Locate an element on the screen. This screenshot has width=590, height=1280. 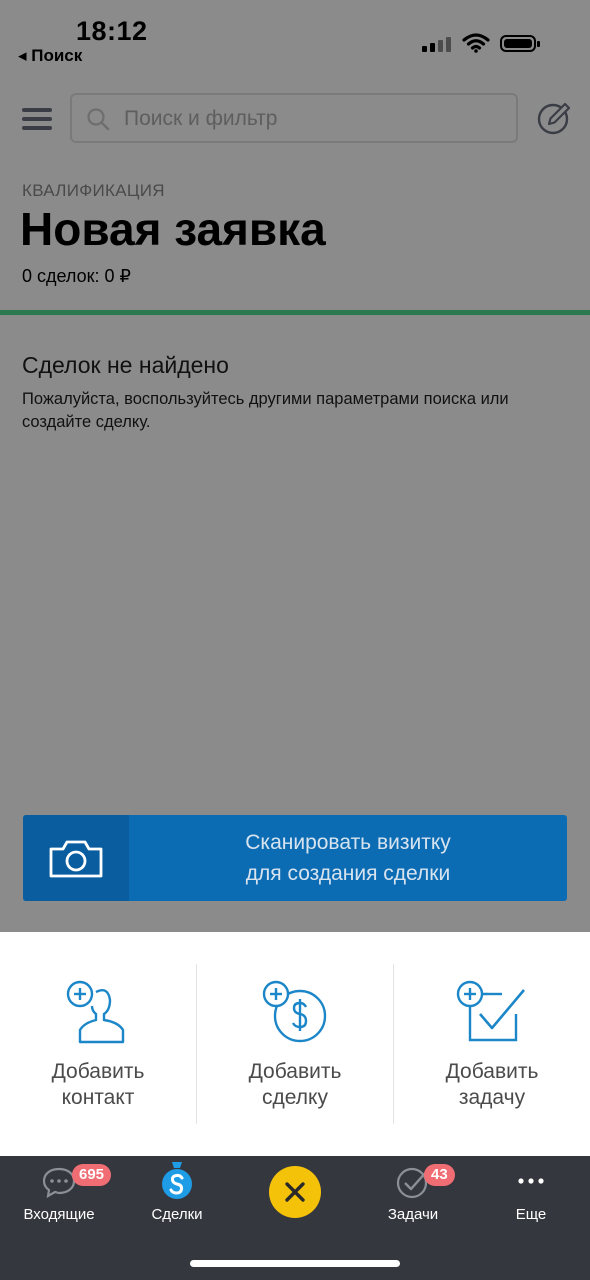
add-deal-icon is located at coordinates (294, 1011).